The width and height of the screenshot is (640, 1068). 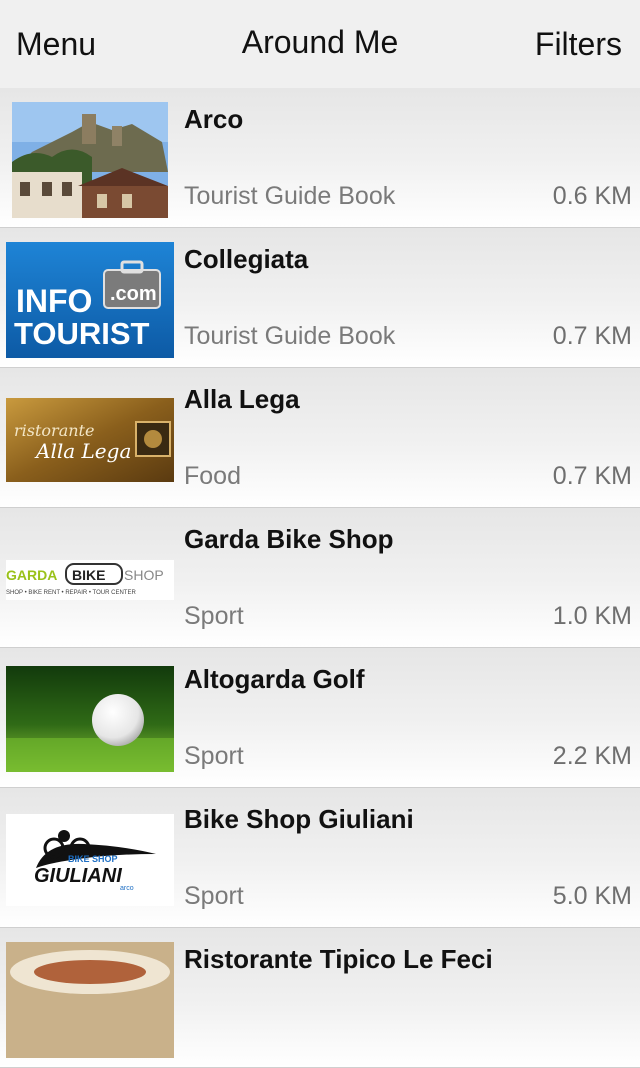 What do you see at coordinates (246, 259) in the screenshot?
I see `item-title: Collegiata` at bounding box center [246, 259].